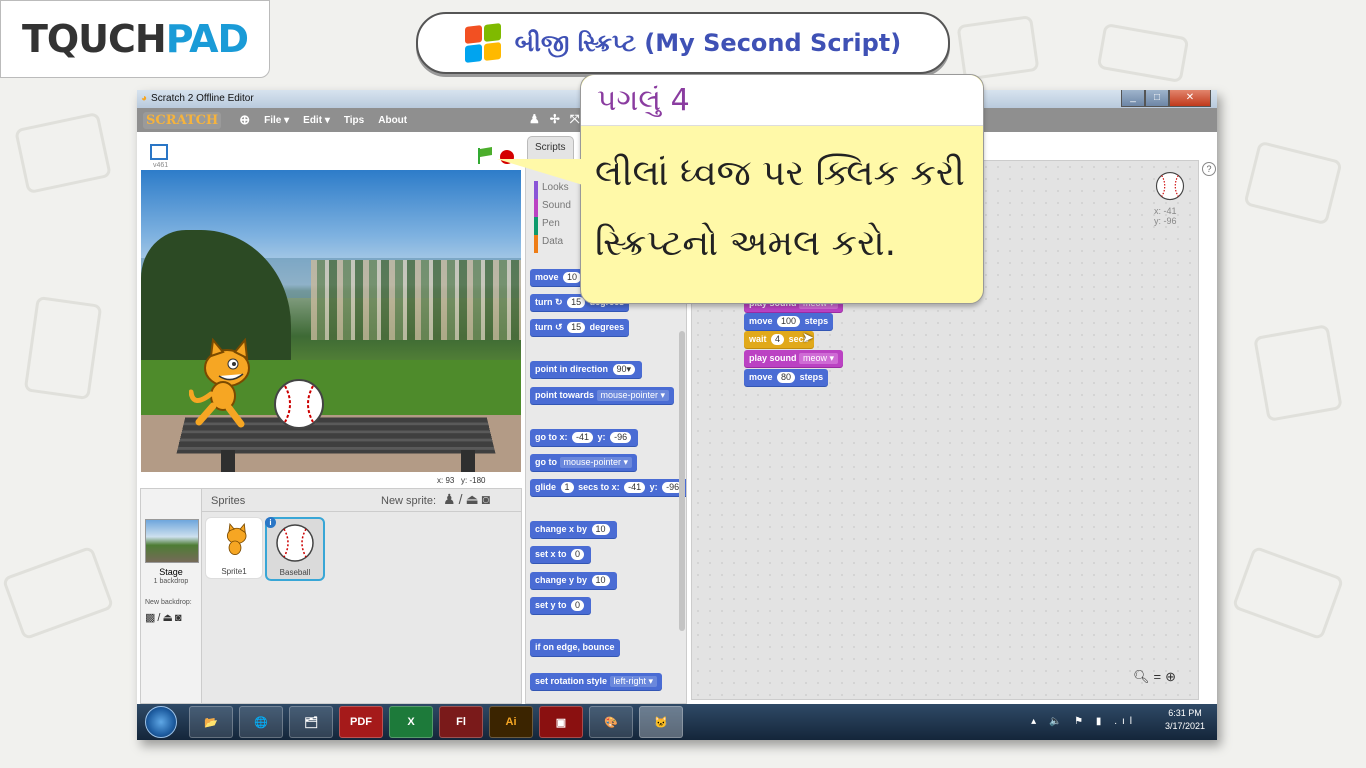  What do you see at coordinates (708, 43) in the screenshot?
I see `page-title-text: બીજી સ્ક્રિપ્ટ (My Second Script)` at bounding box center [708, 43].